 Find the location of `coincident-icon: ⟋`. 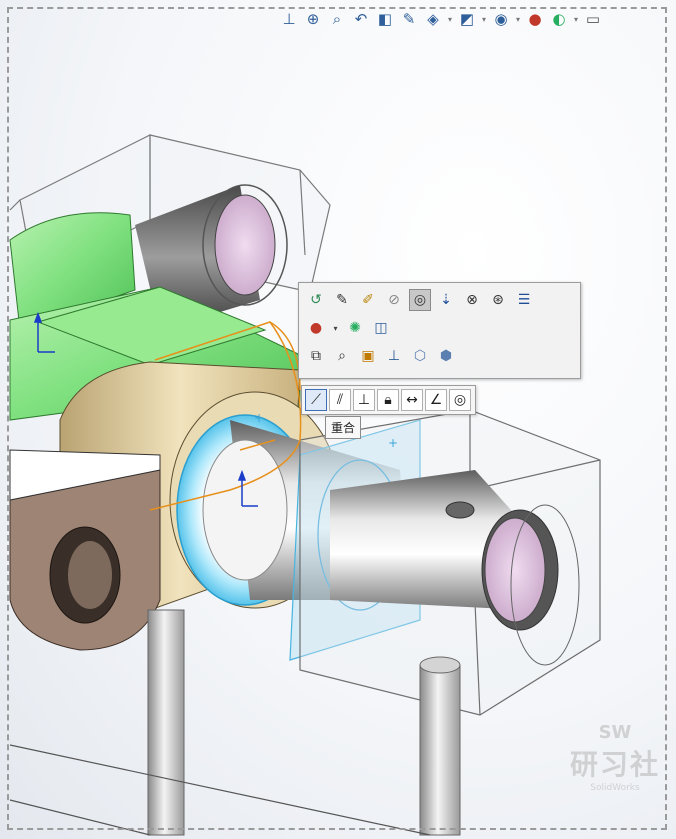

coincident-icon: ⟋ is located at coordinates (316, 400).